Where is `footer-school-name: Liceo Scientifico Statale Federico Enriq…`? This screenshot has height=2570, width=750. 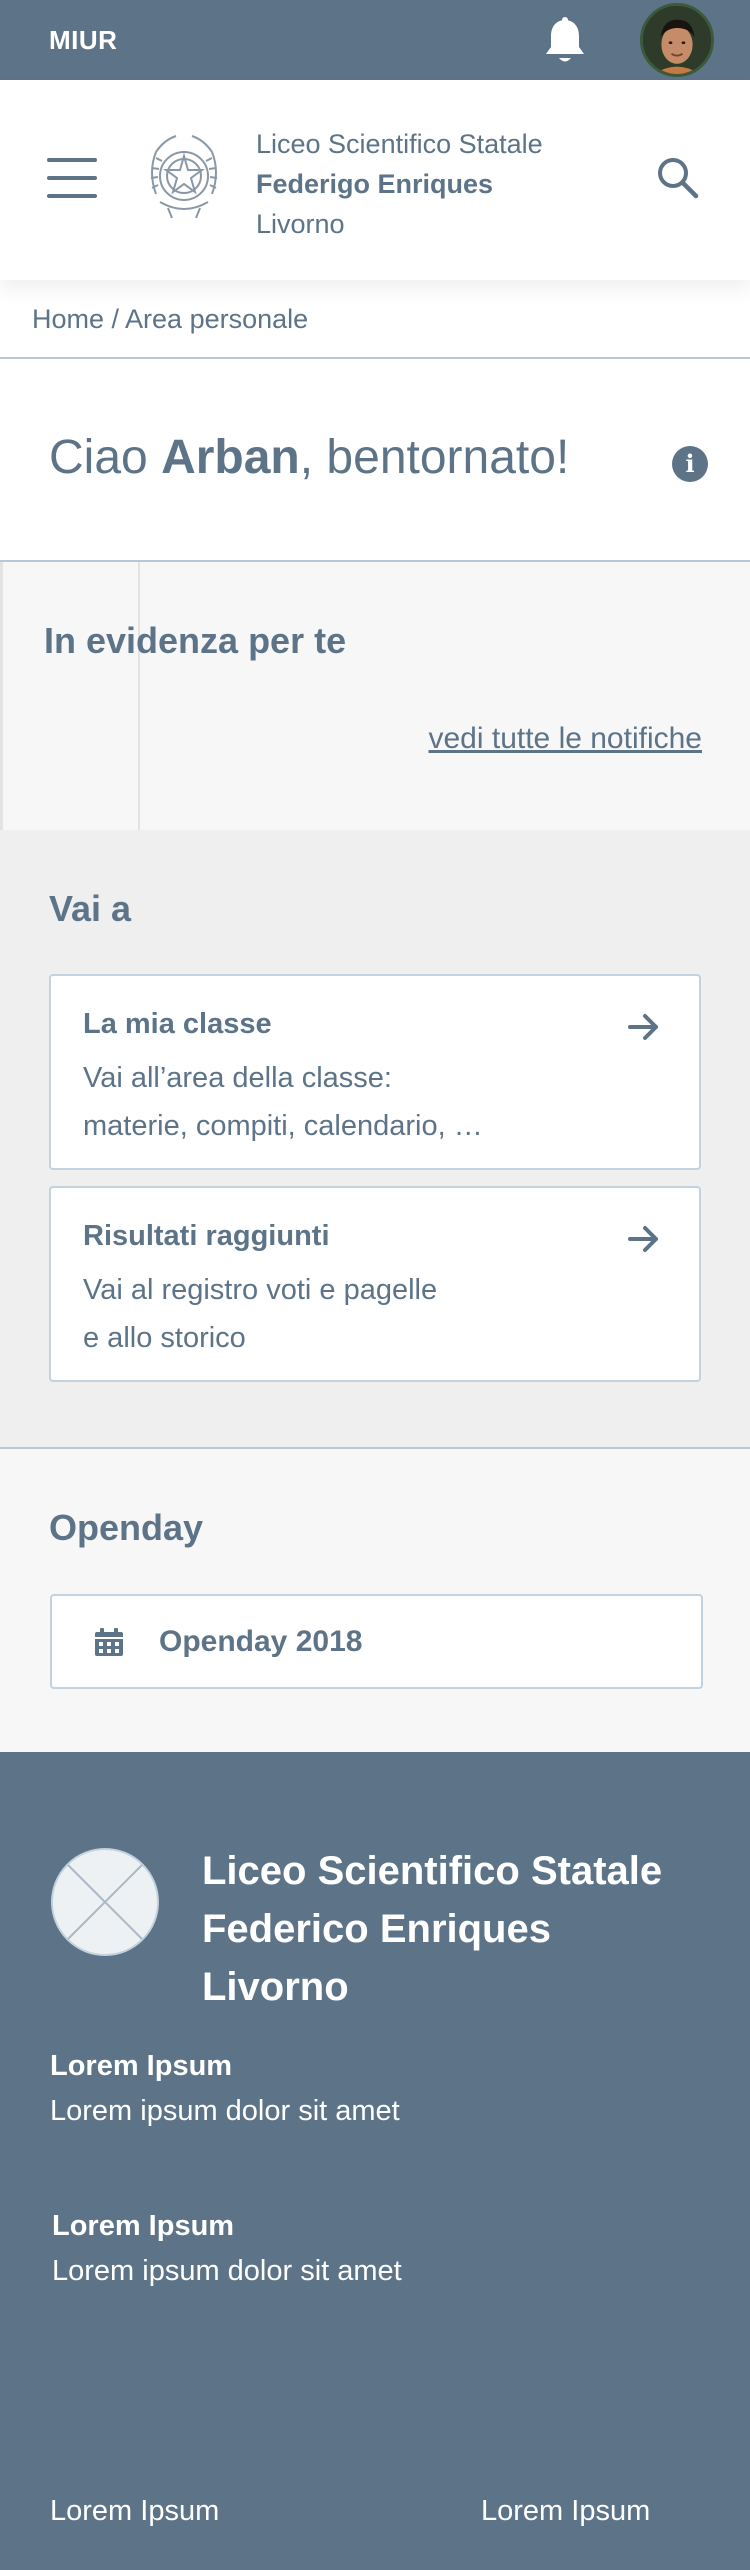
footer-school-name: Liceo Scientifico Statale Federico Enriq… is located at coordinates (432, 1929).